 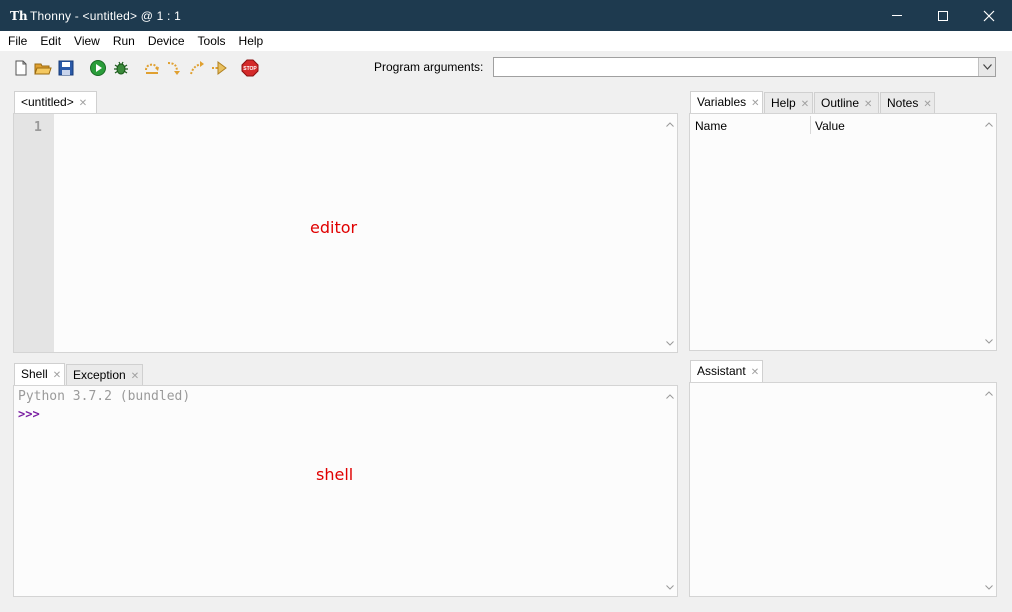 What do you see at coordinates (506, 15) in the screenshot?
I see `title-bar: Th Thonny - <untitled> @ 1 : 1` at bounding box center [506, 15].